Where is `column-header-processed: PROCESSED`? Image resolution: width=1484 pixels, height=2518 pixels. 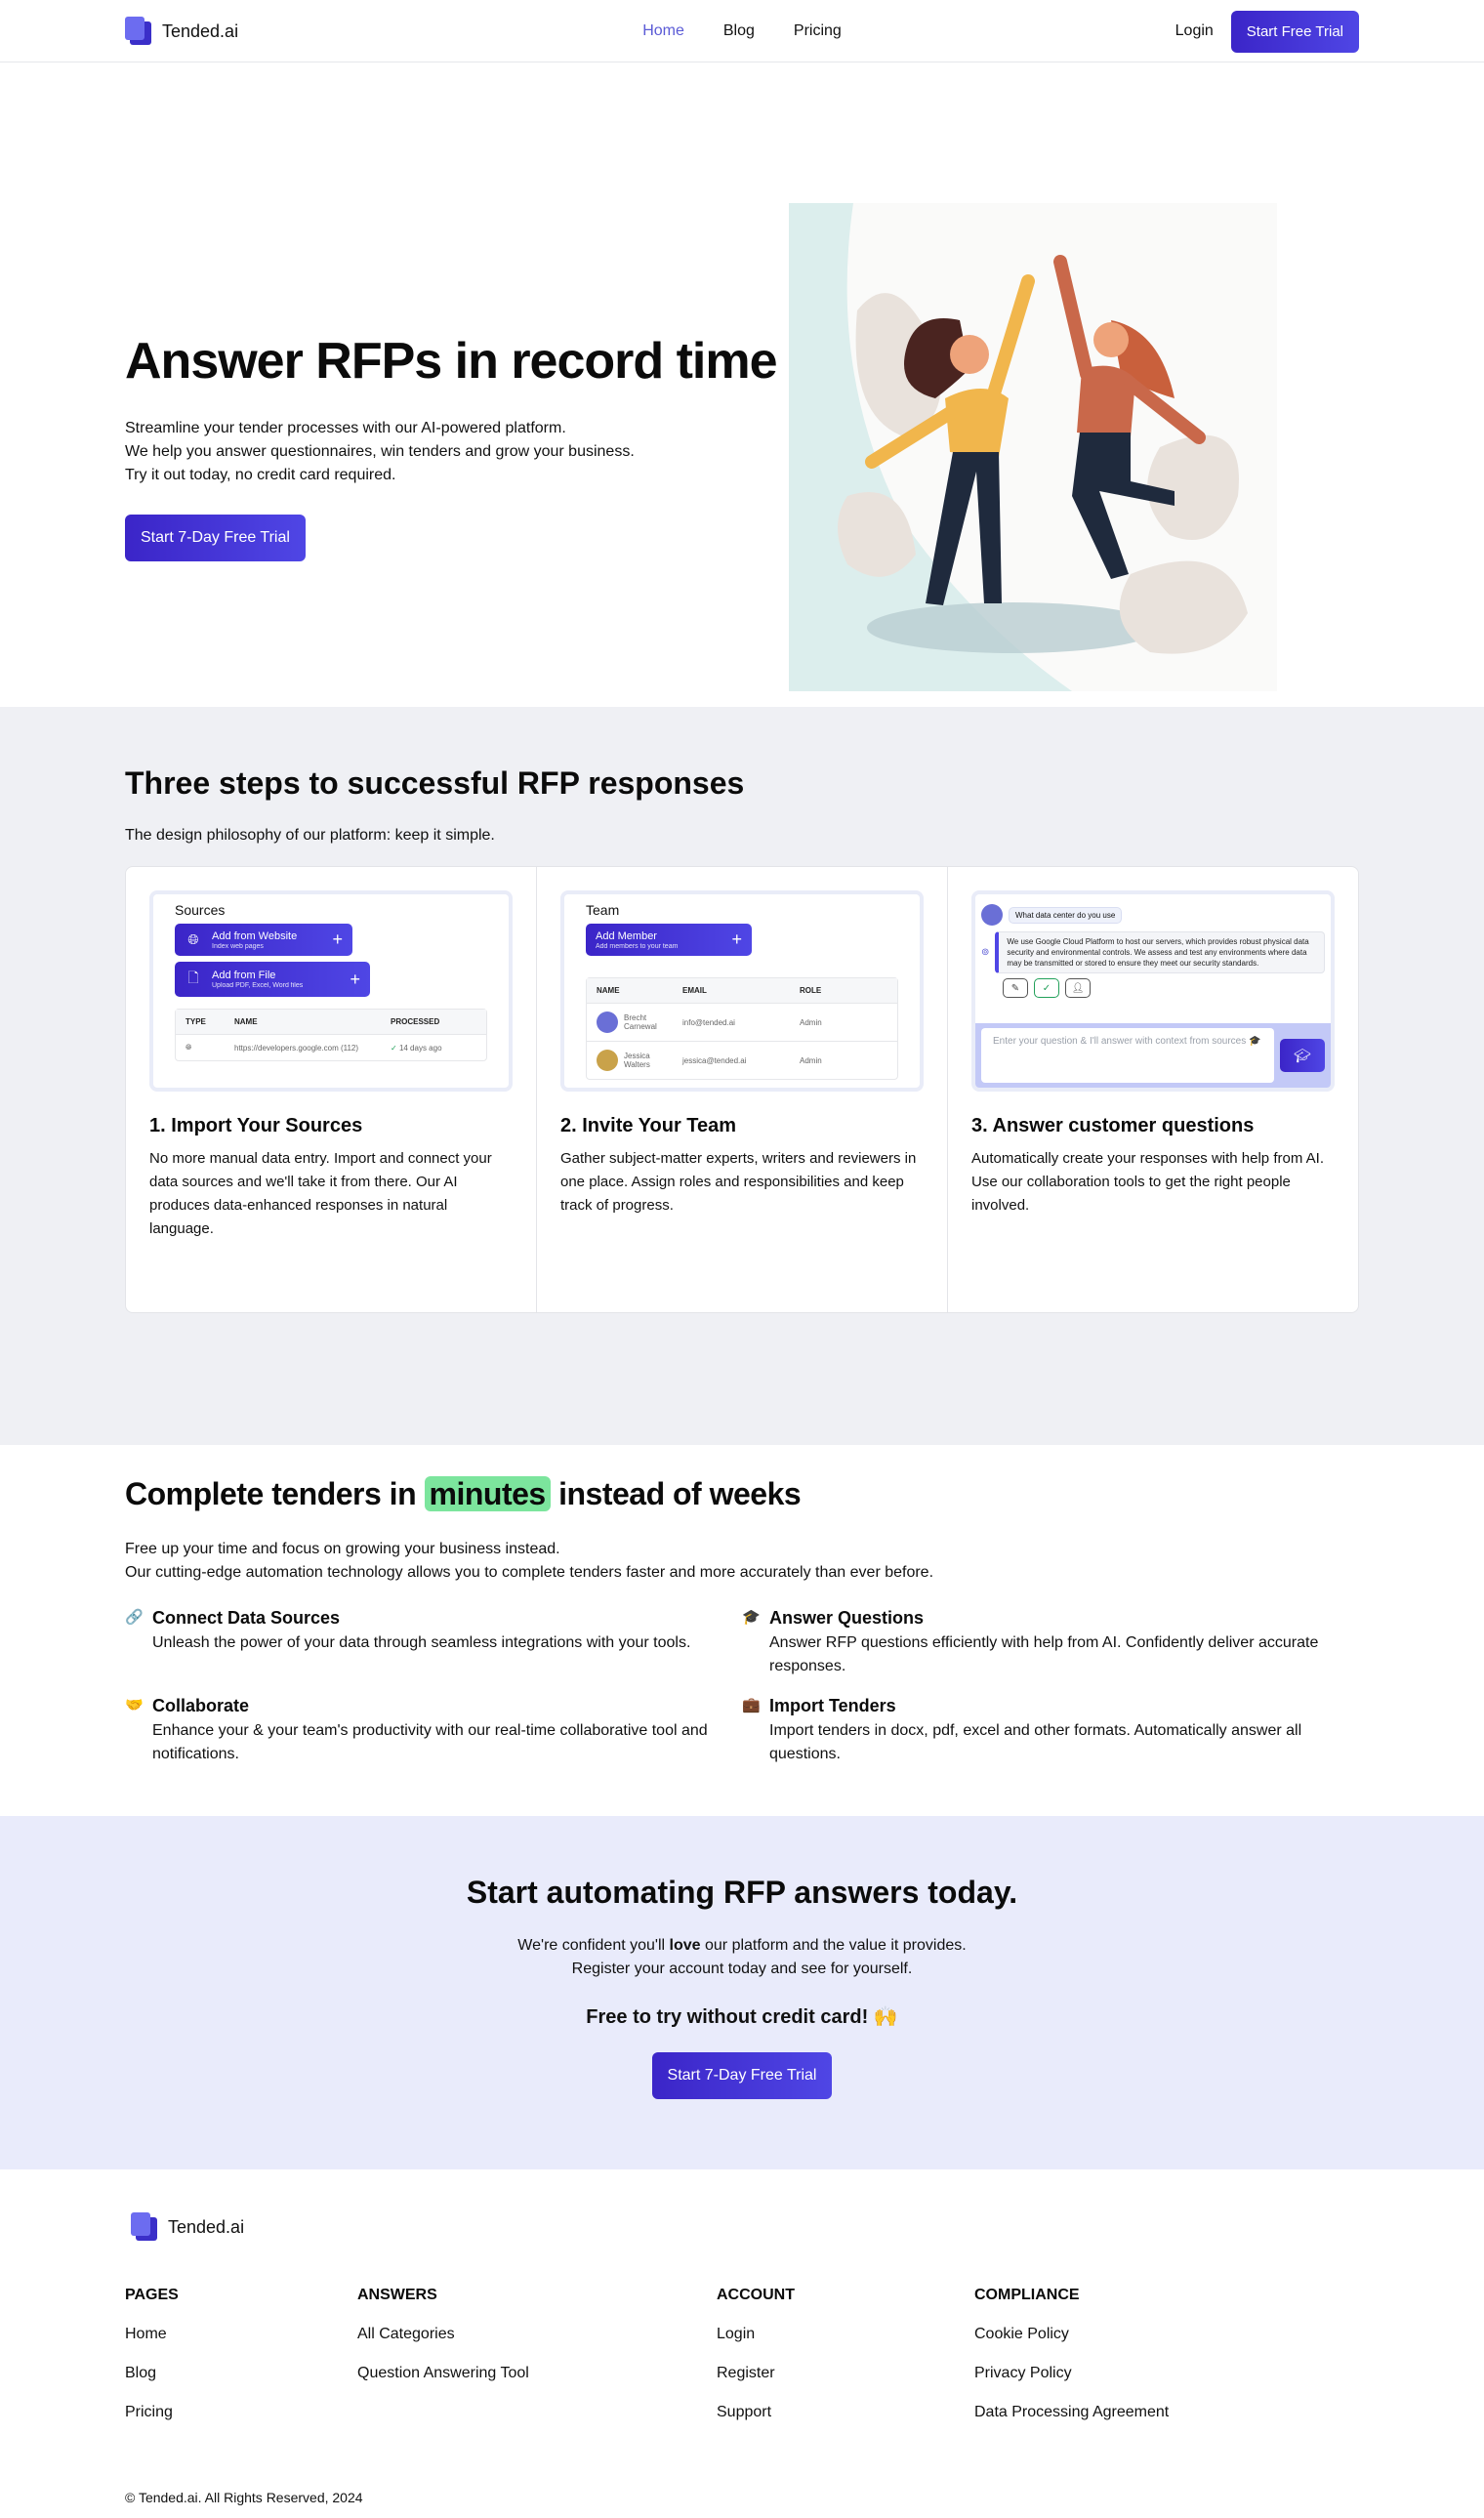
column-header-processed: PROCESSED is located at coordinates (415, 1021).